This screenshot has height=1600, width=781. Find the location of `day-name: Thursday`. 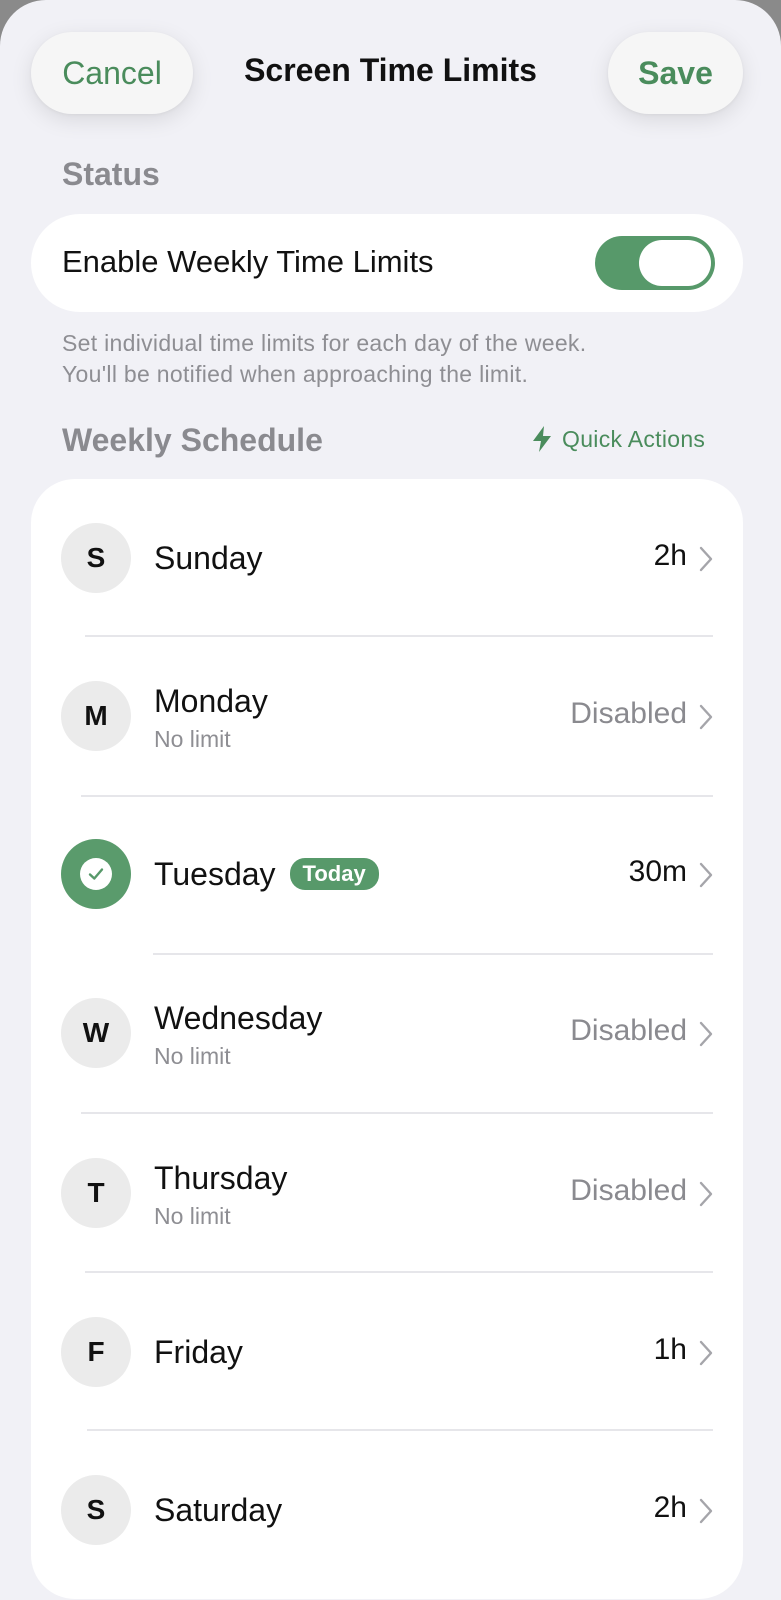

day-name: Thursday is located at coordinates (221, 1178).